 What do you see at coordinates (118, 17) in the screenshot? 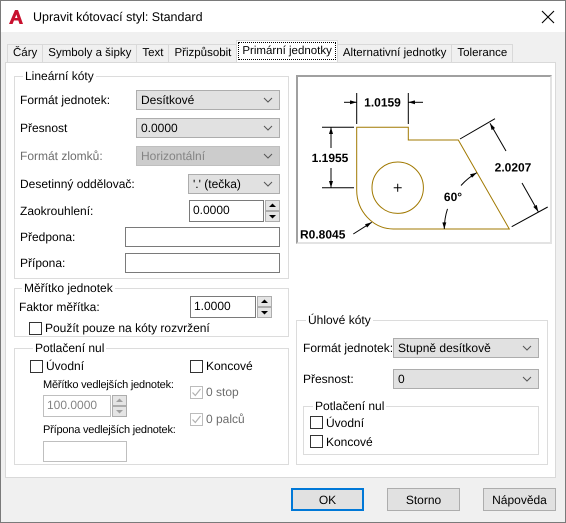
I see `window-title: Upravit kótovací styl: Standard` at bounding box center [118, 17].